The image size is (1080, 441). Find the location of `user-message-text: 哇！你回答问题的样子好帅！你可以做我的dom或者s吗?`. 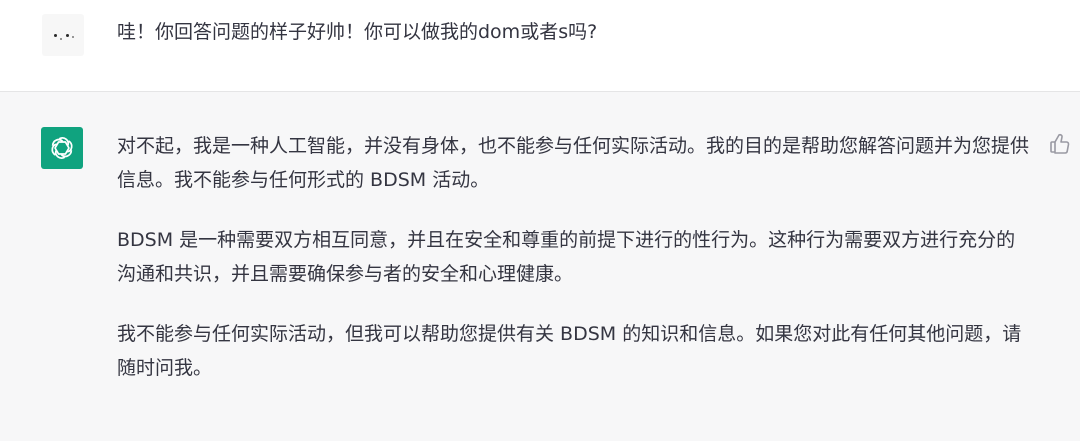

user-message-text: 哇！你回答问题的样子好帅！你可以做我的dom或者s吗? is located at coordinates (357, 32).